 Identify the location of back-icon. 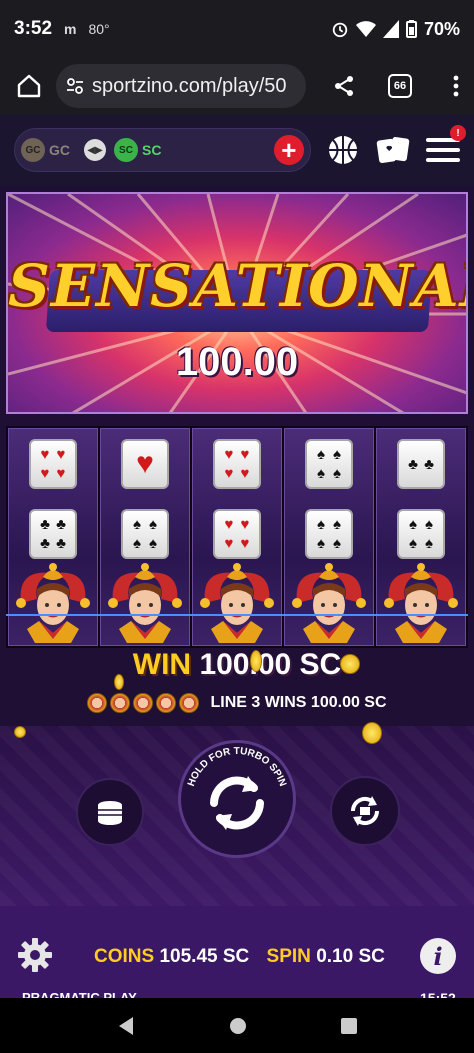
(126, 1026).